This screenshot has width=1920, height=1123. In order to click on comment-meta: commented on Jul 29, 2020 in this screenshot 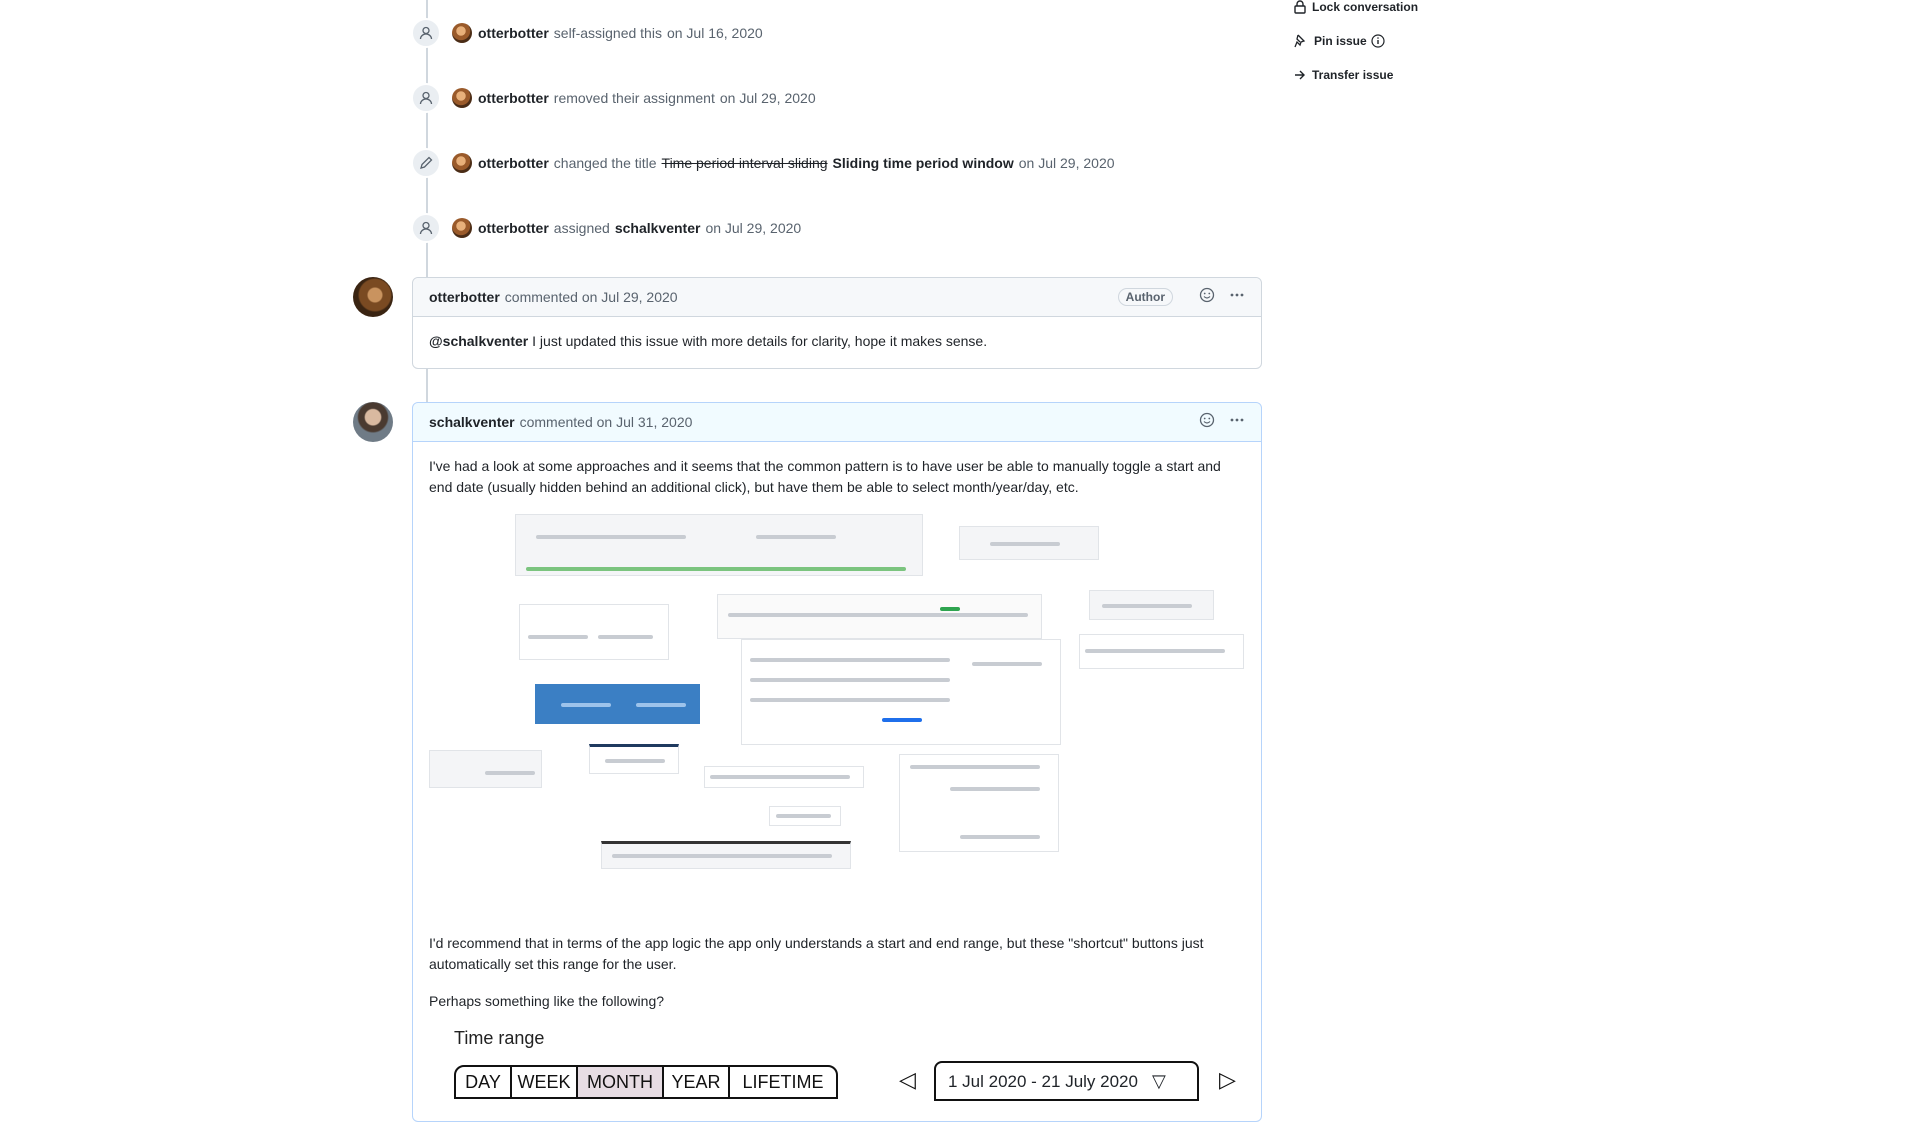, I will do `click(591, 297)`.